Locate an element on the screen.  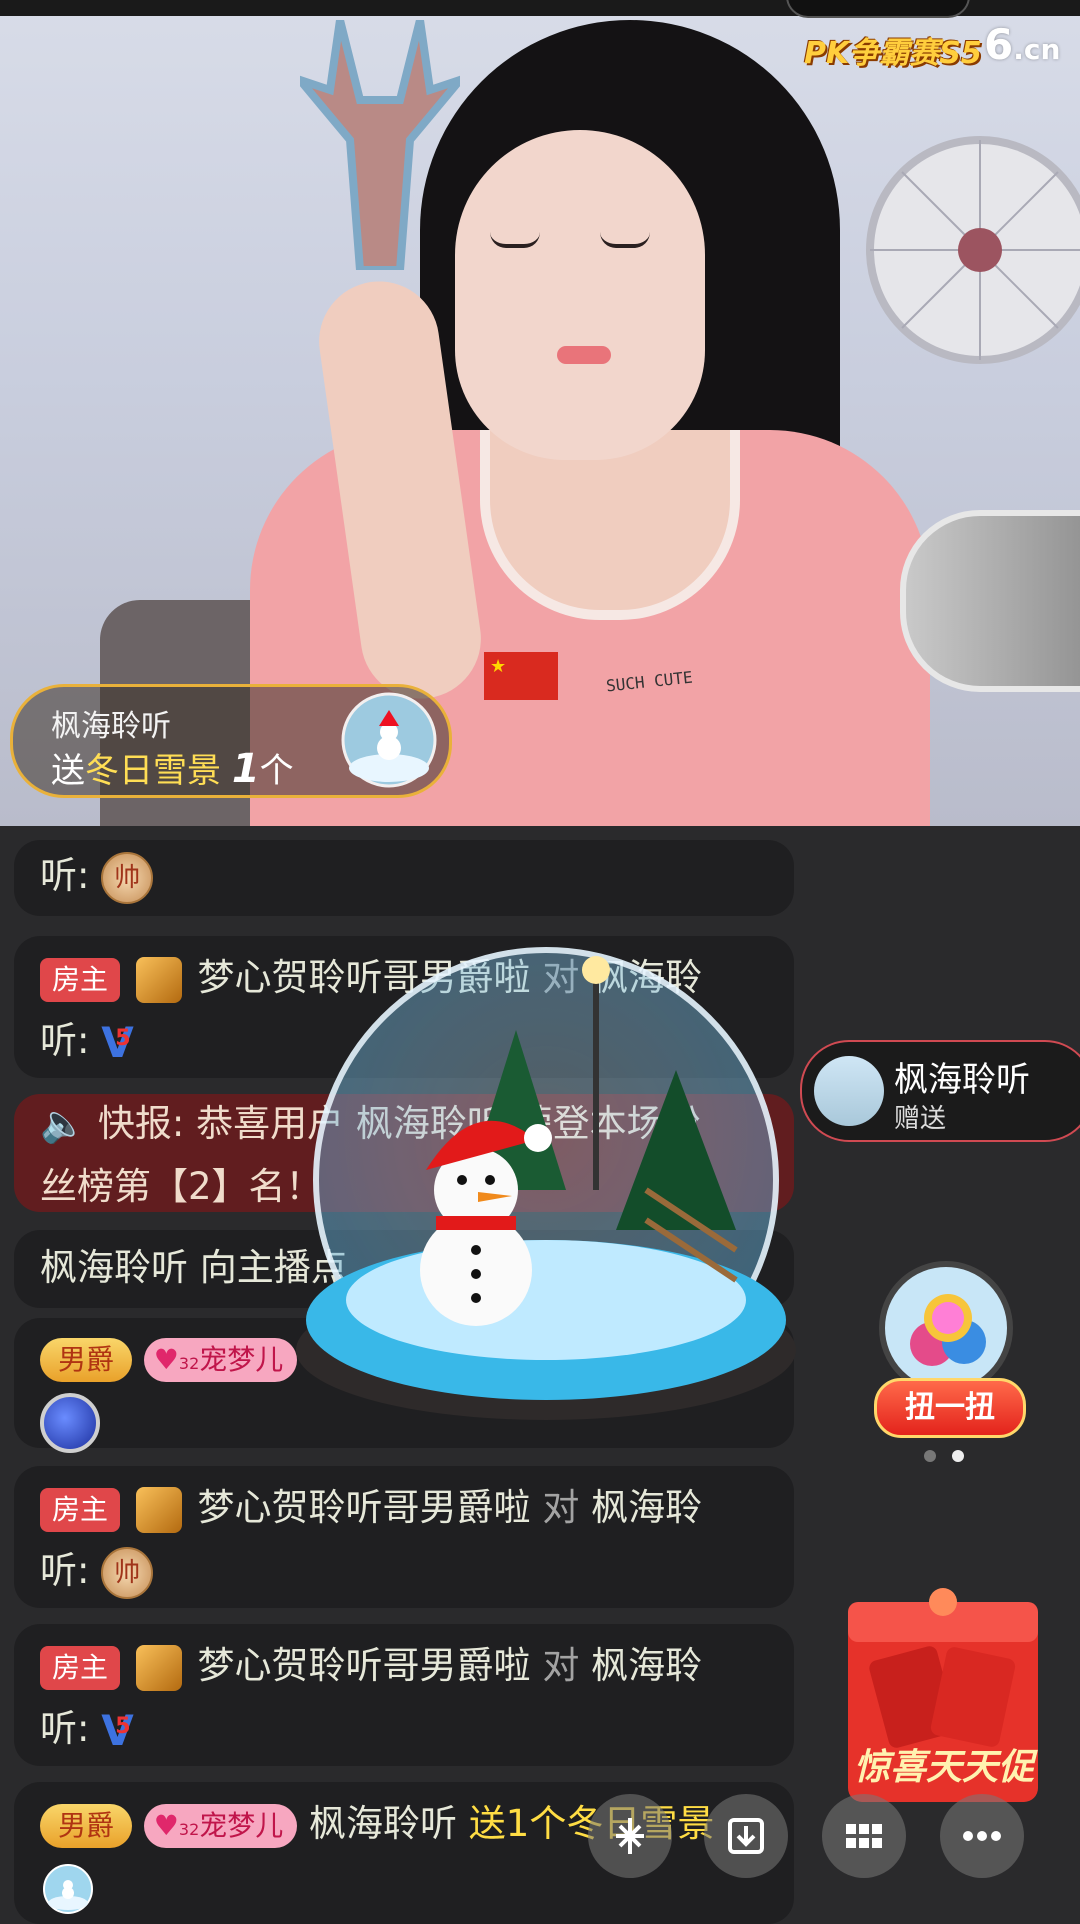
download-button is located at coordinates (746, 1836).